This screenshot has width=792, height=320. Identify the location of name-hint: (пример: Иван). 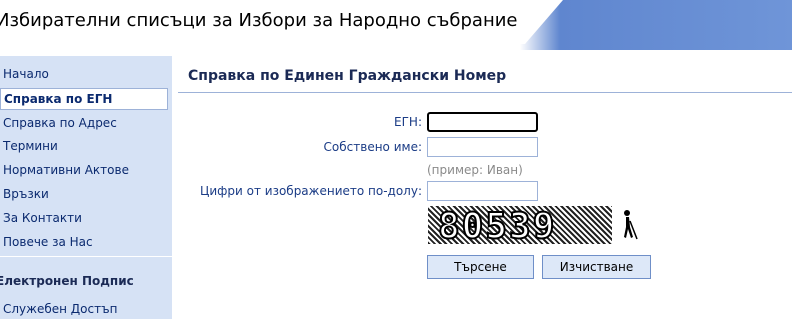
(475, 170).